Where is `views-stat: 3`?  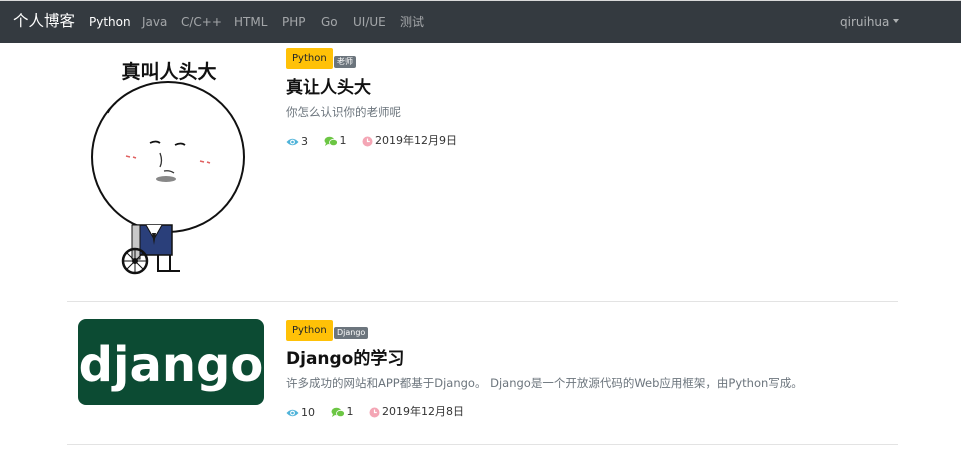 views-stat: 3 is located at coordinates (297, 142).